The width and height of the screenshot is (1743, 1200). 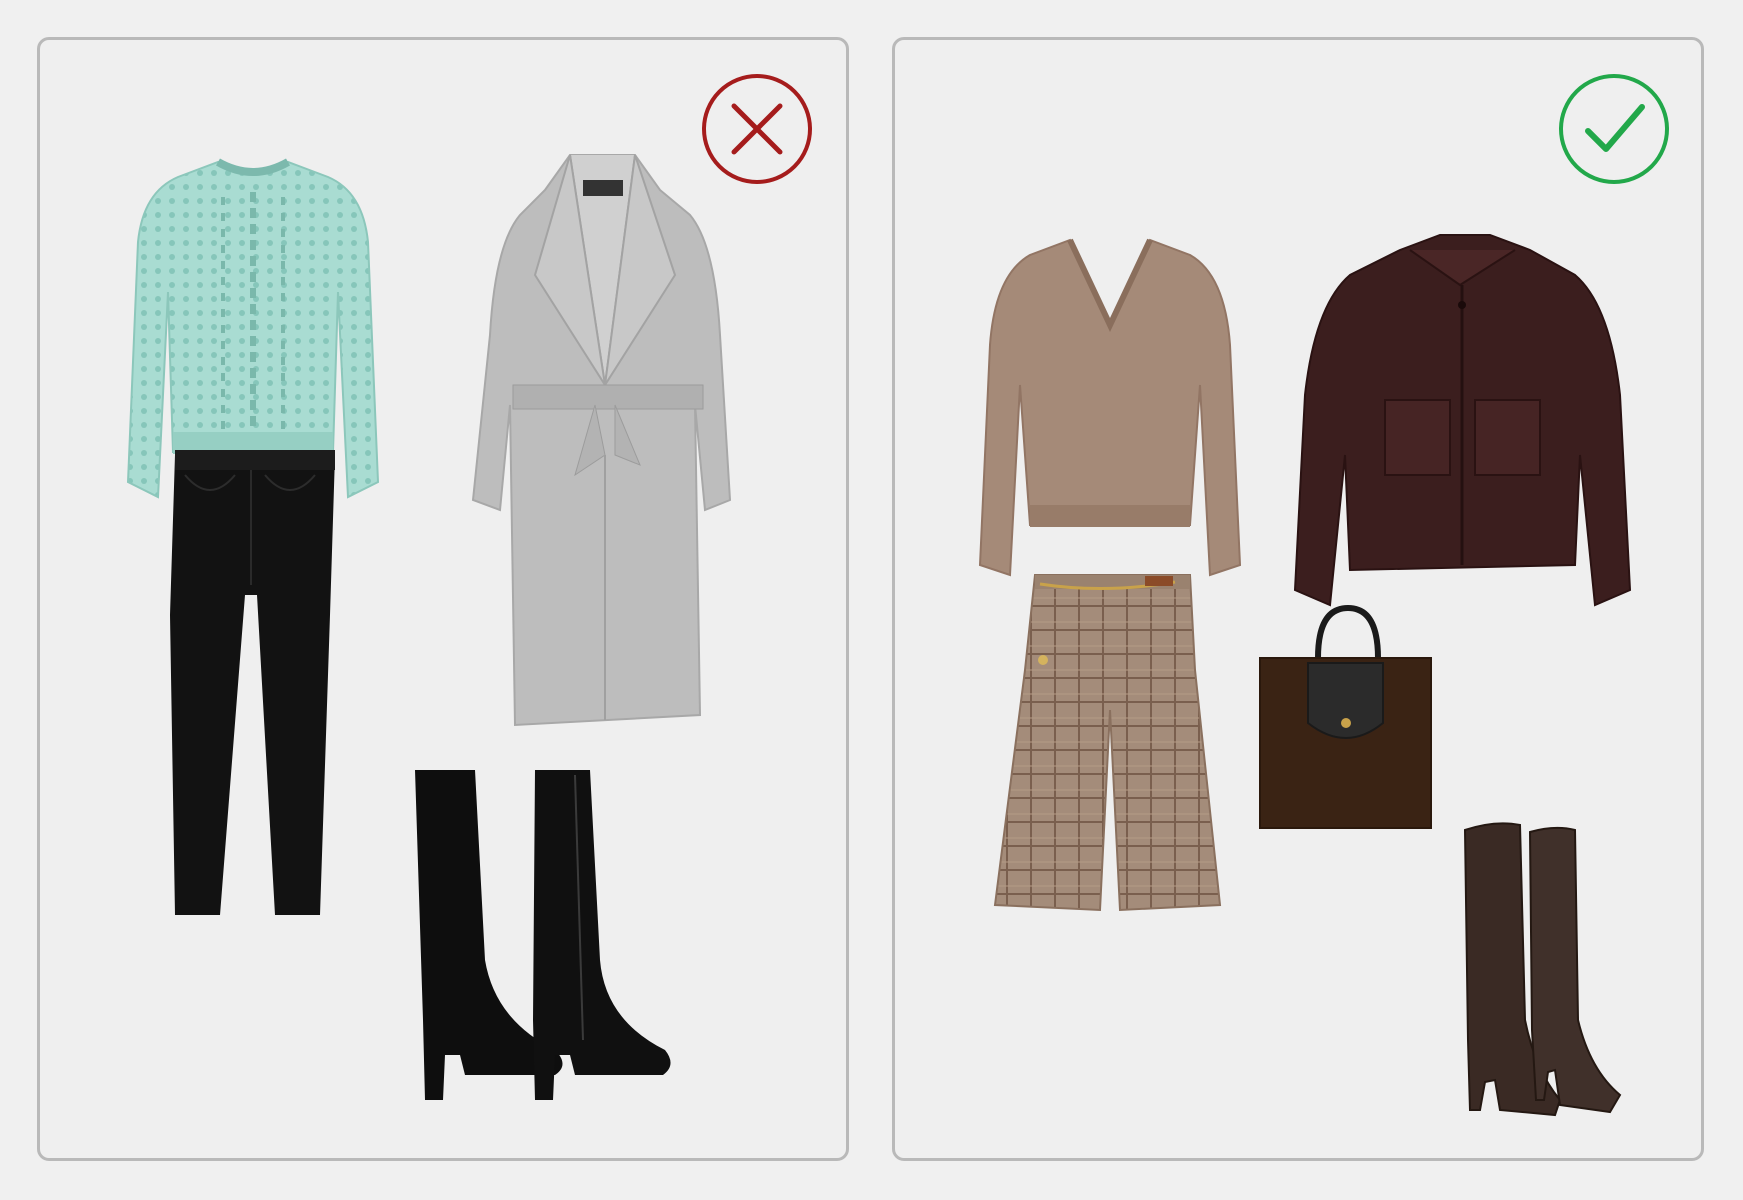 I want to click on black-boots-image, so click(x=555, y=937).